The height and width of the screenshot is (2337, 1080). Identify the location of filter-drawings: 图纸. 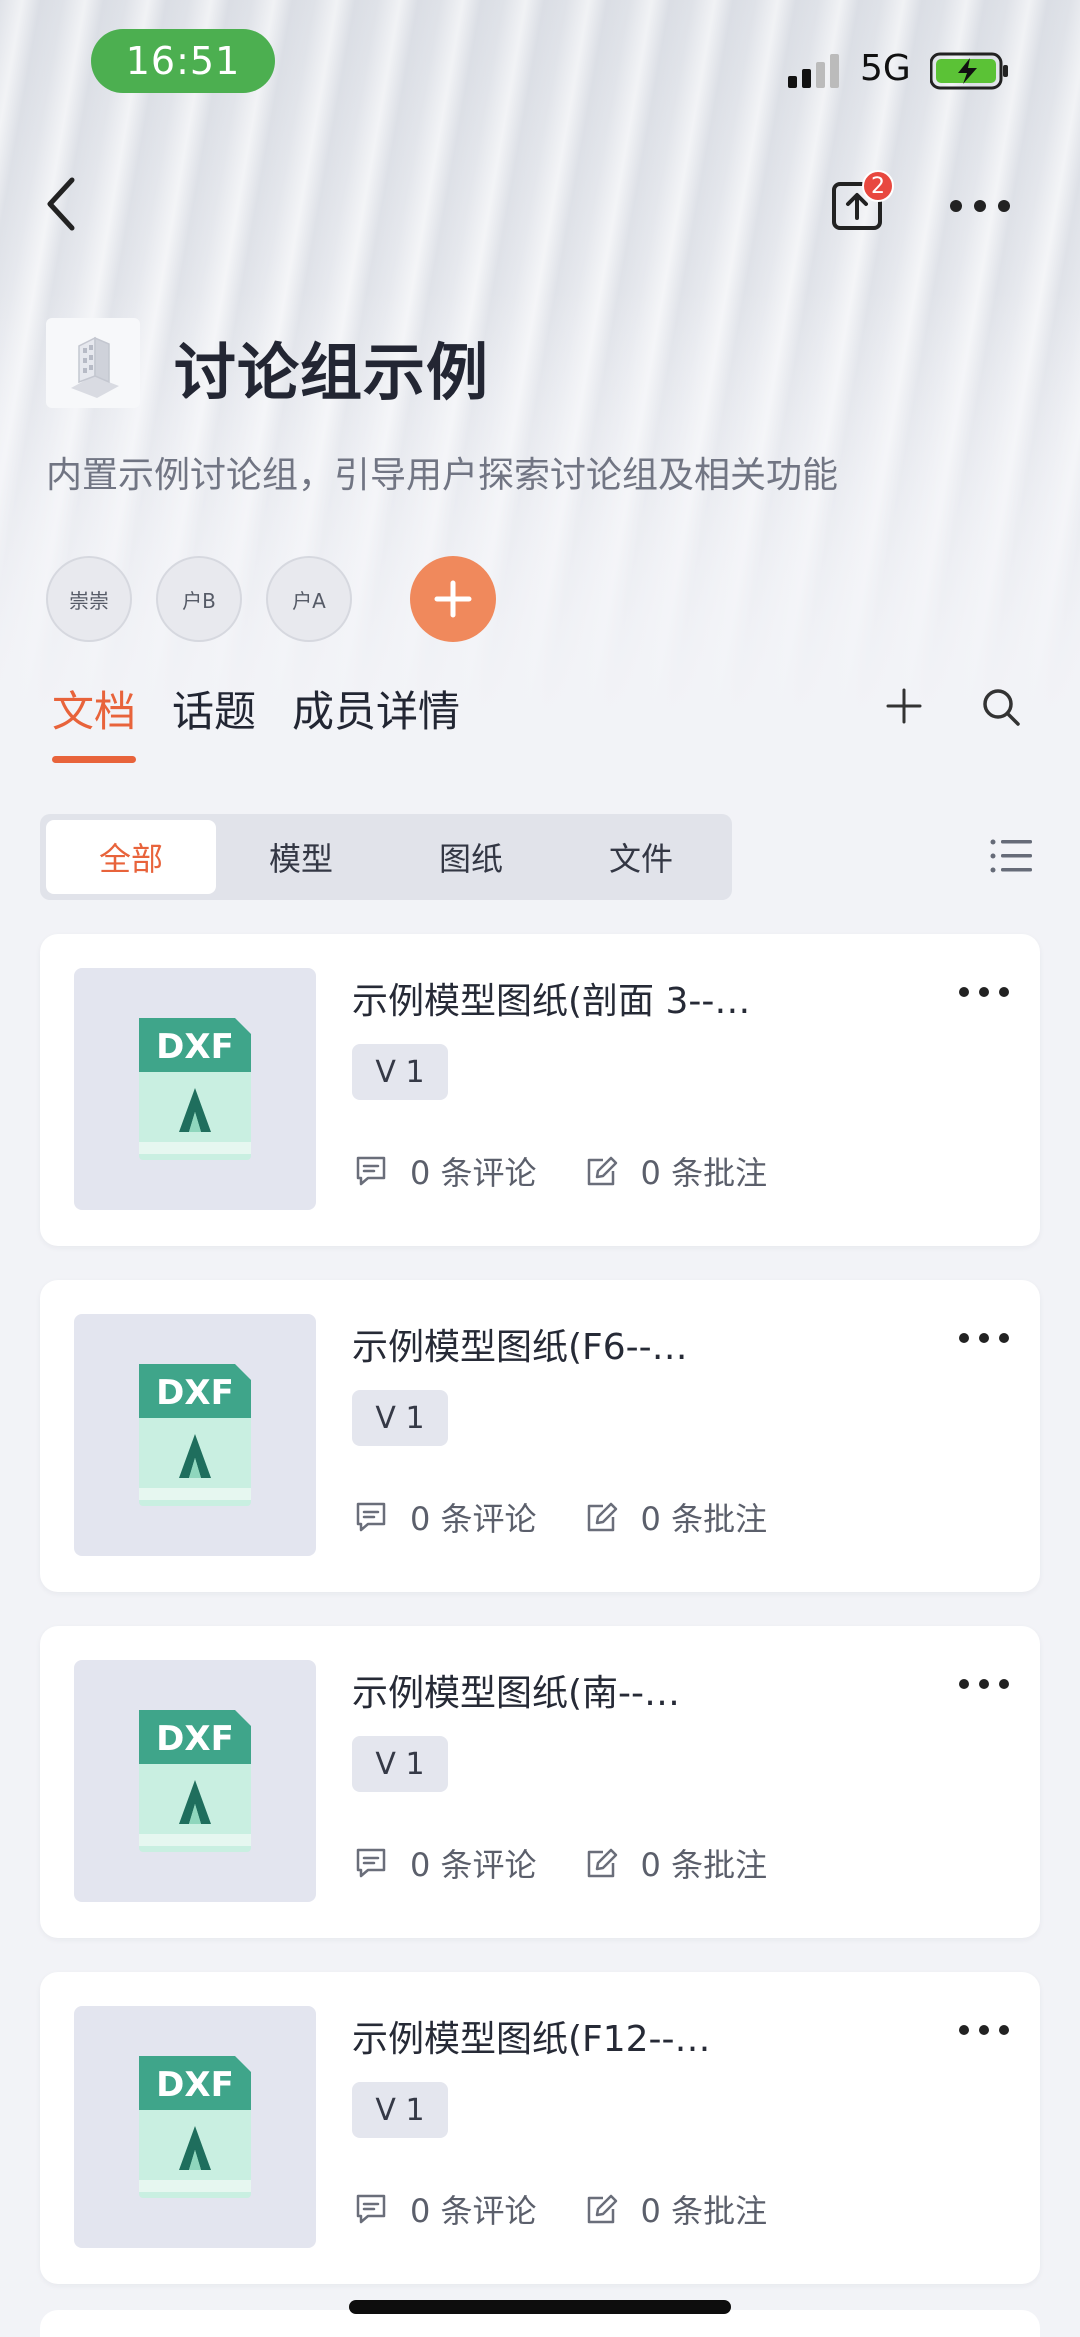
(471, 857).